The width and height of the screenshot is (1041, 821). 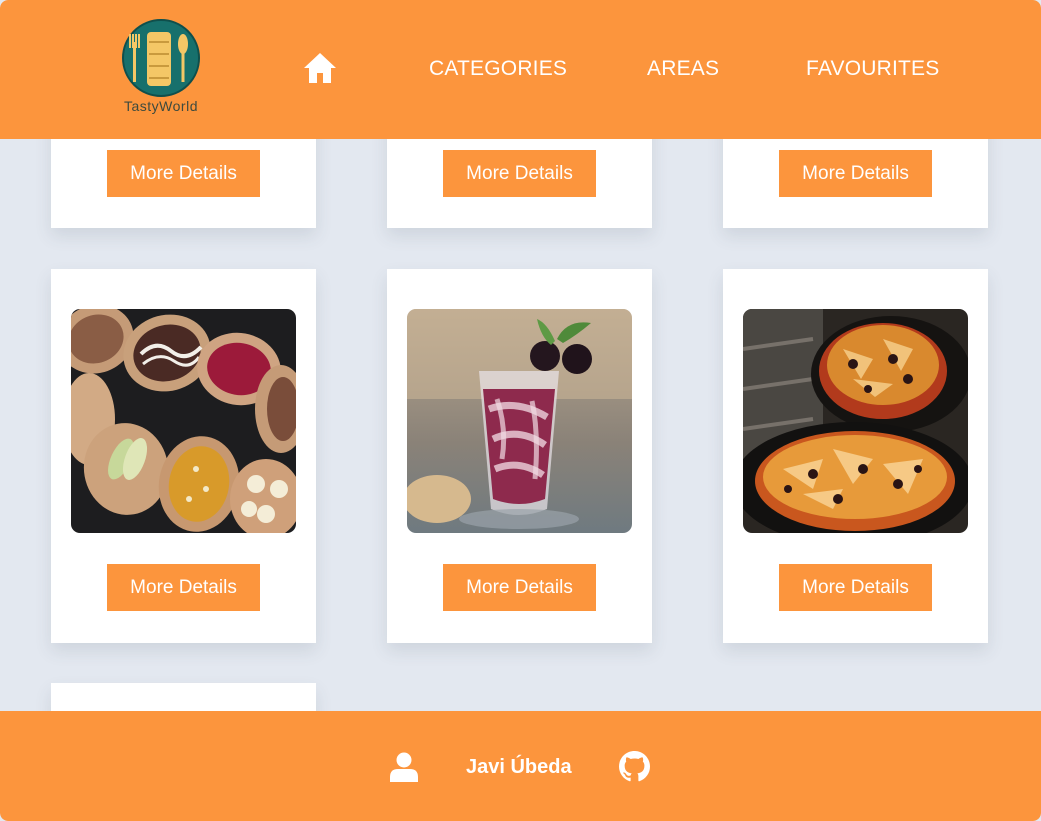 What do you see at coordinates (872, 69) in the screenshot?
I see `nav-favourites: FAVOURITES` at bounding box center [872, 69].